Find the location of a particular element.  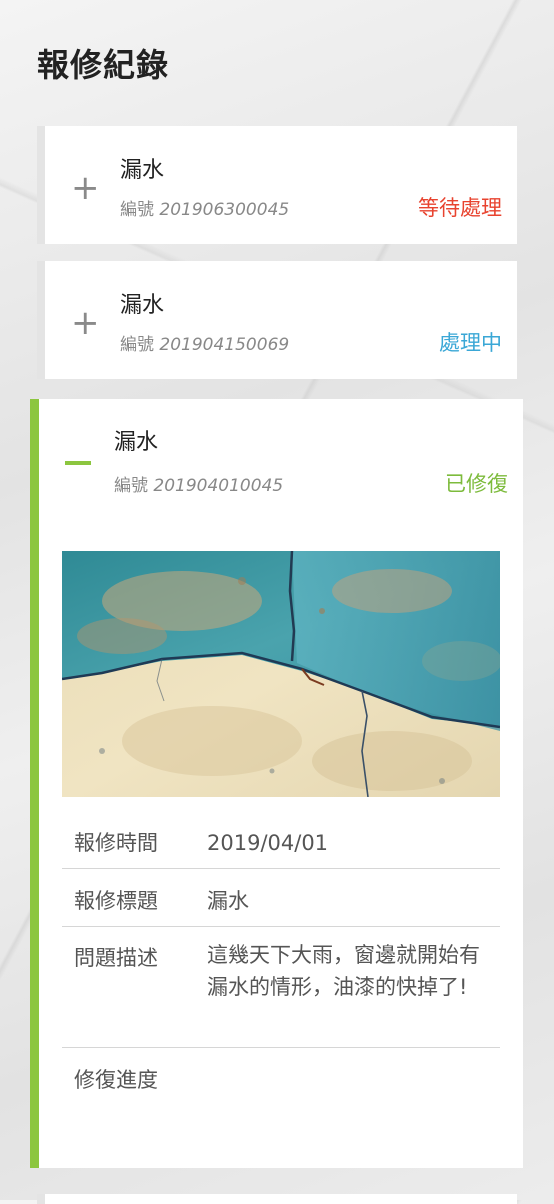

status-badge: 等待處理 is located at coordinates (460, 208).